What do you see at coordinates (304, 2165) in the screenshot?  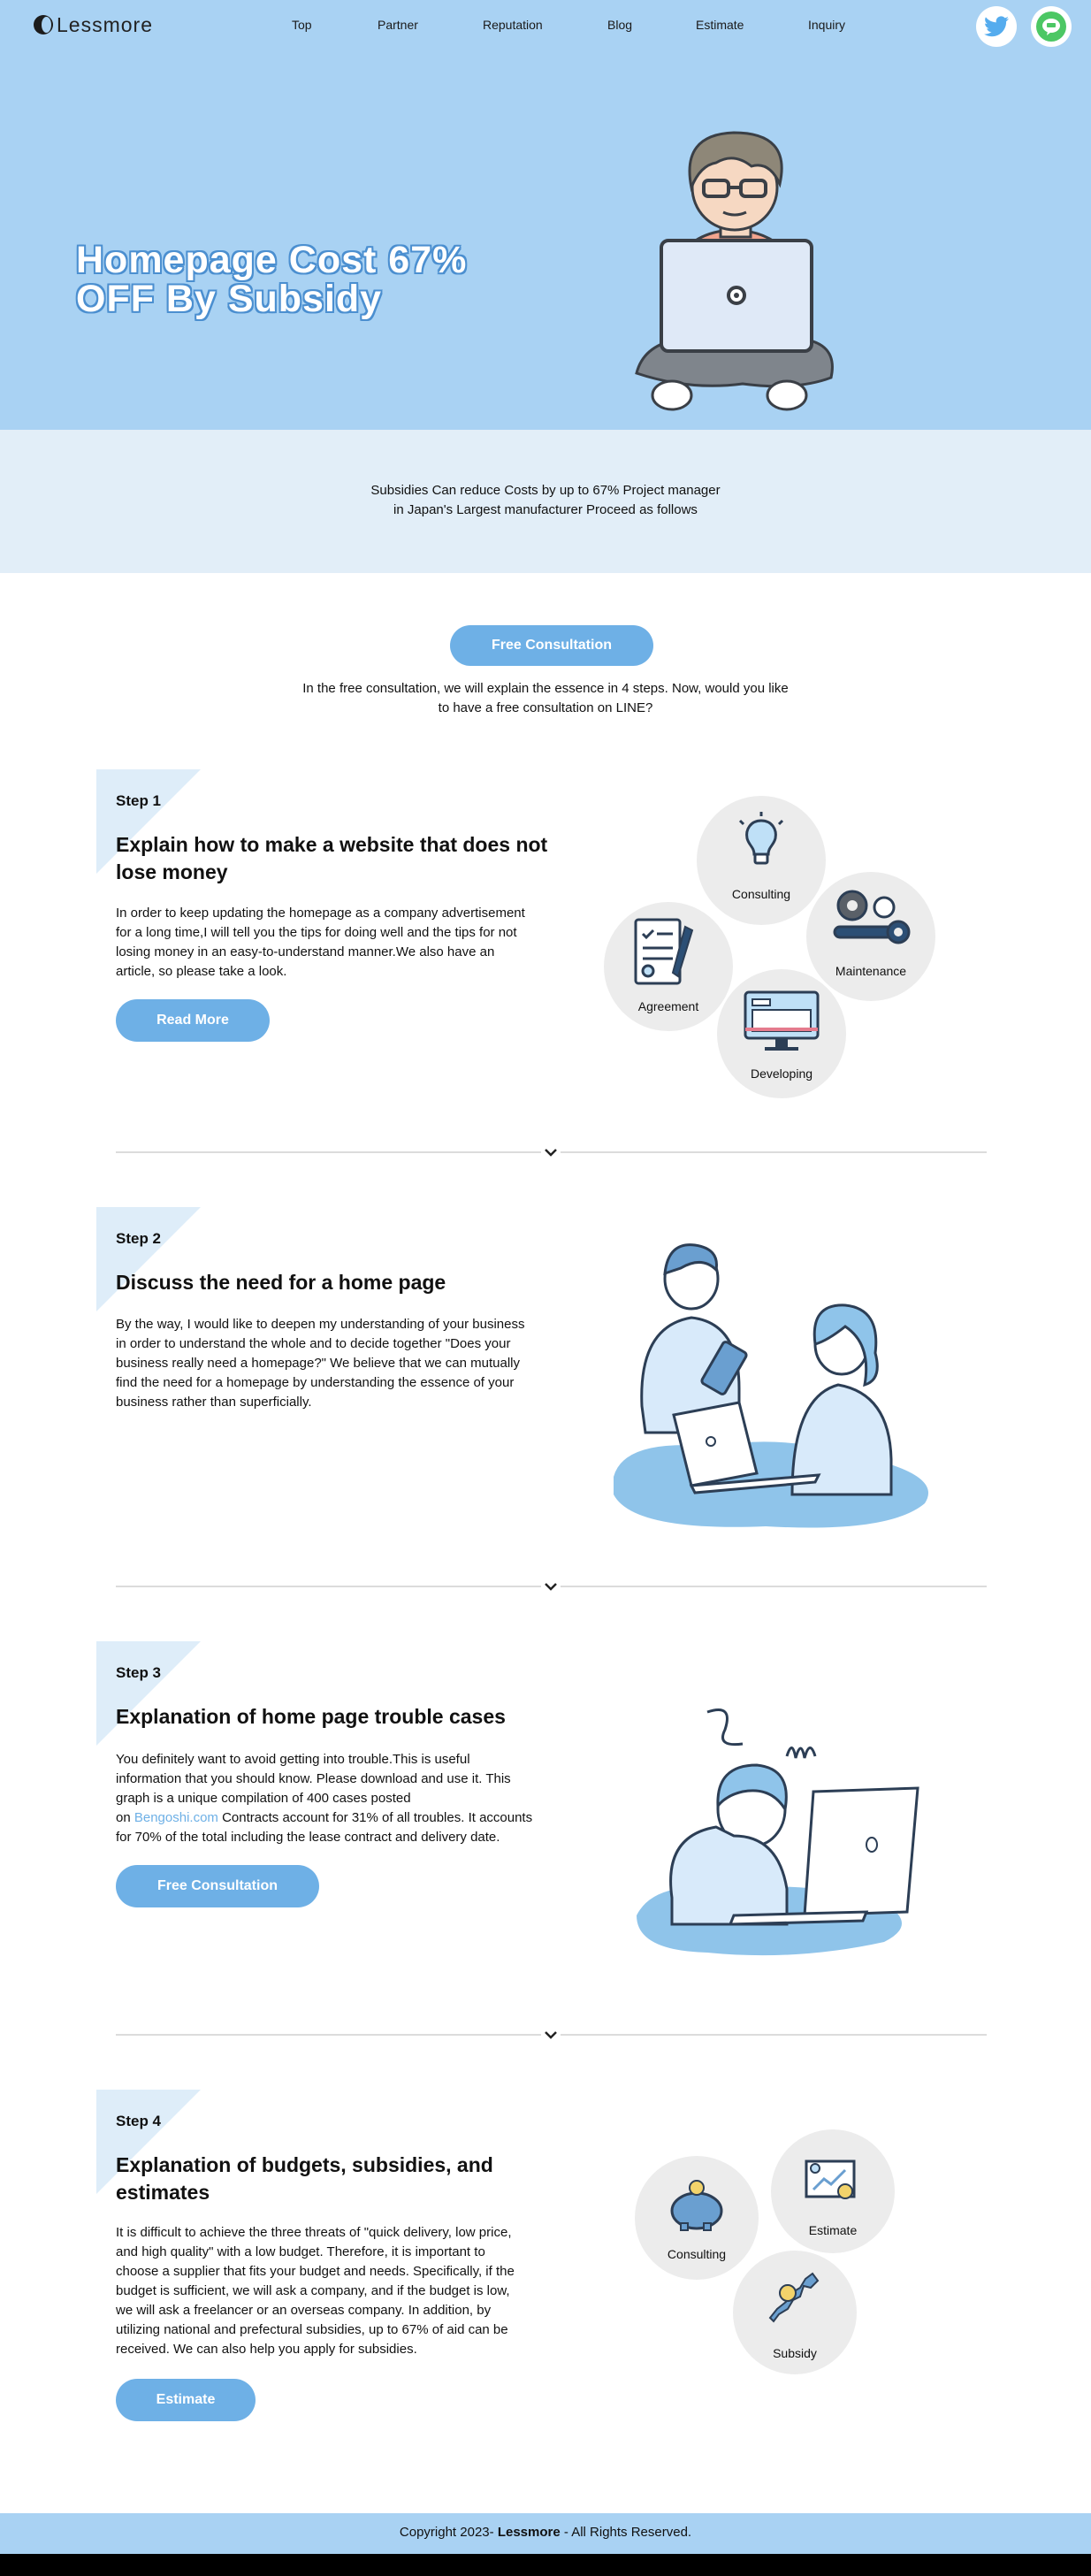 I see `step4-title-l1: Explanation of budgets, subsidies, and` at bounding box center [304, 2165].